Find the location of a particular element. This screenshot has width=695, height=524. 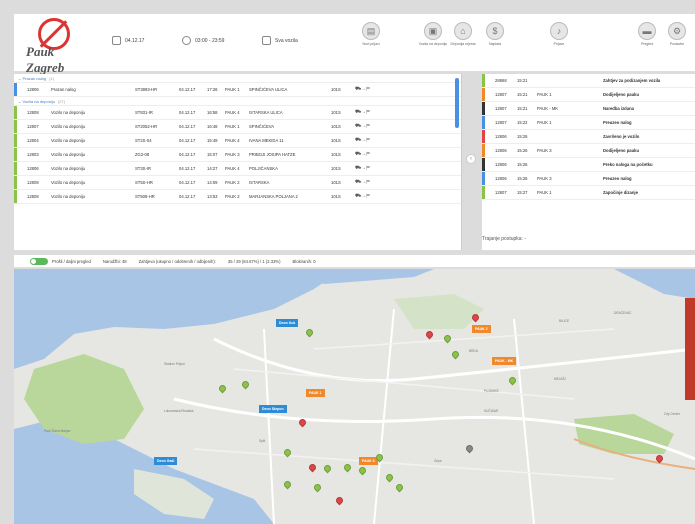

building-icon: ⌂ is located at coordinates (463, 31).